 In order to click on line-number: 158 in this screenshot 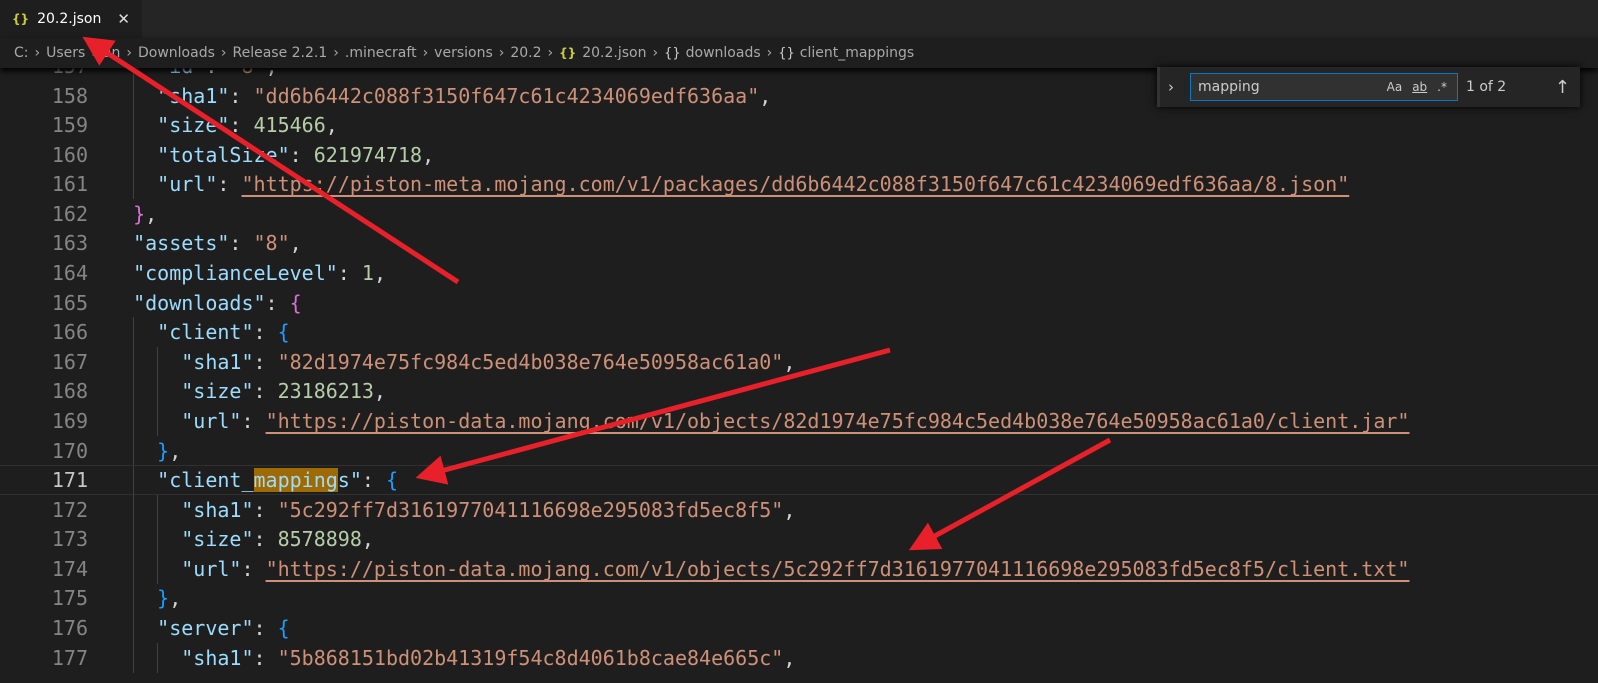, I will do `click(69, 95)`.